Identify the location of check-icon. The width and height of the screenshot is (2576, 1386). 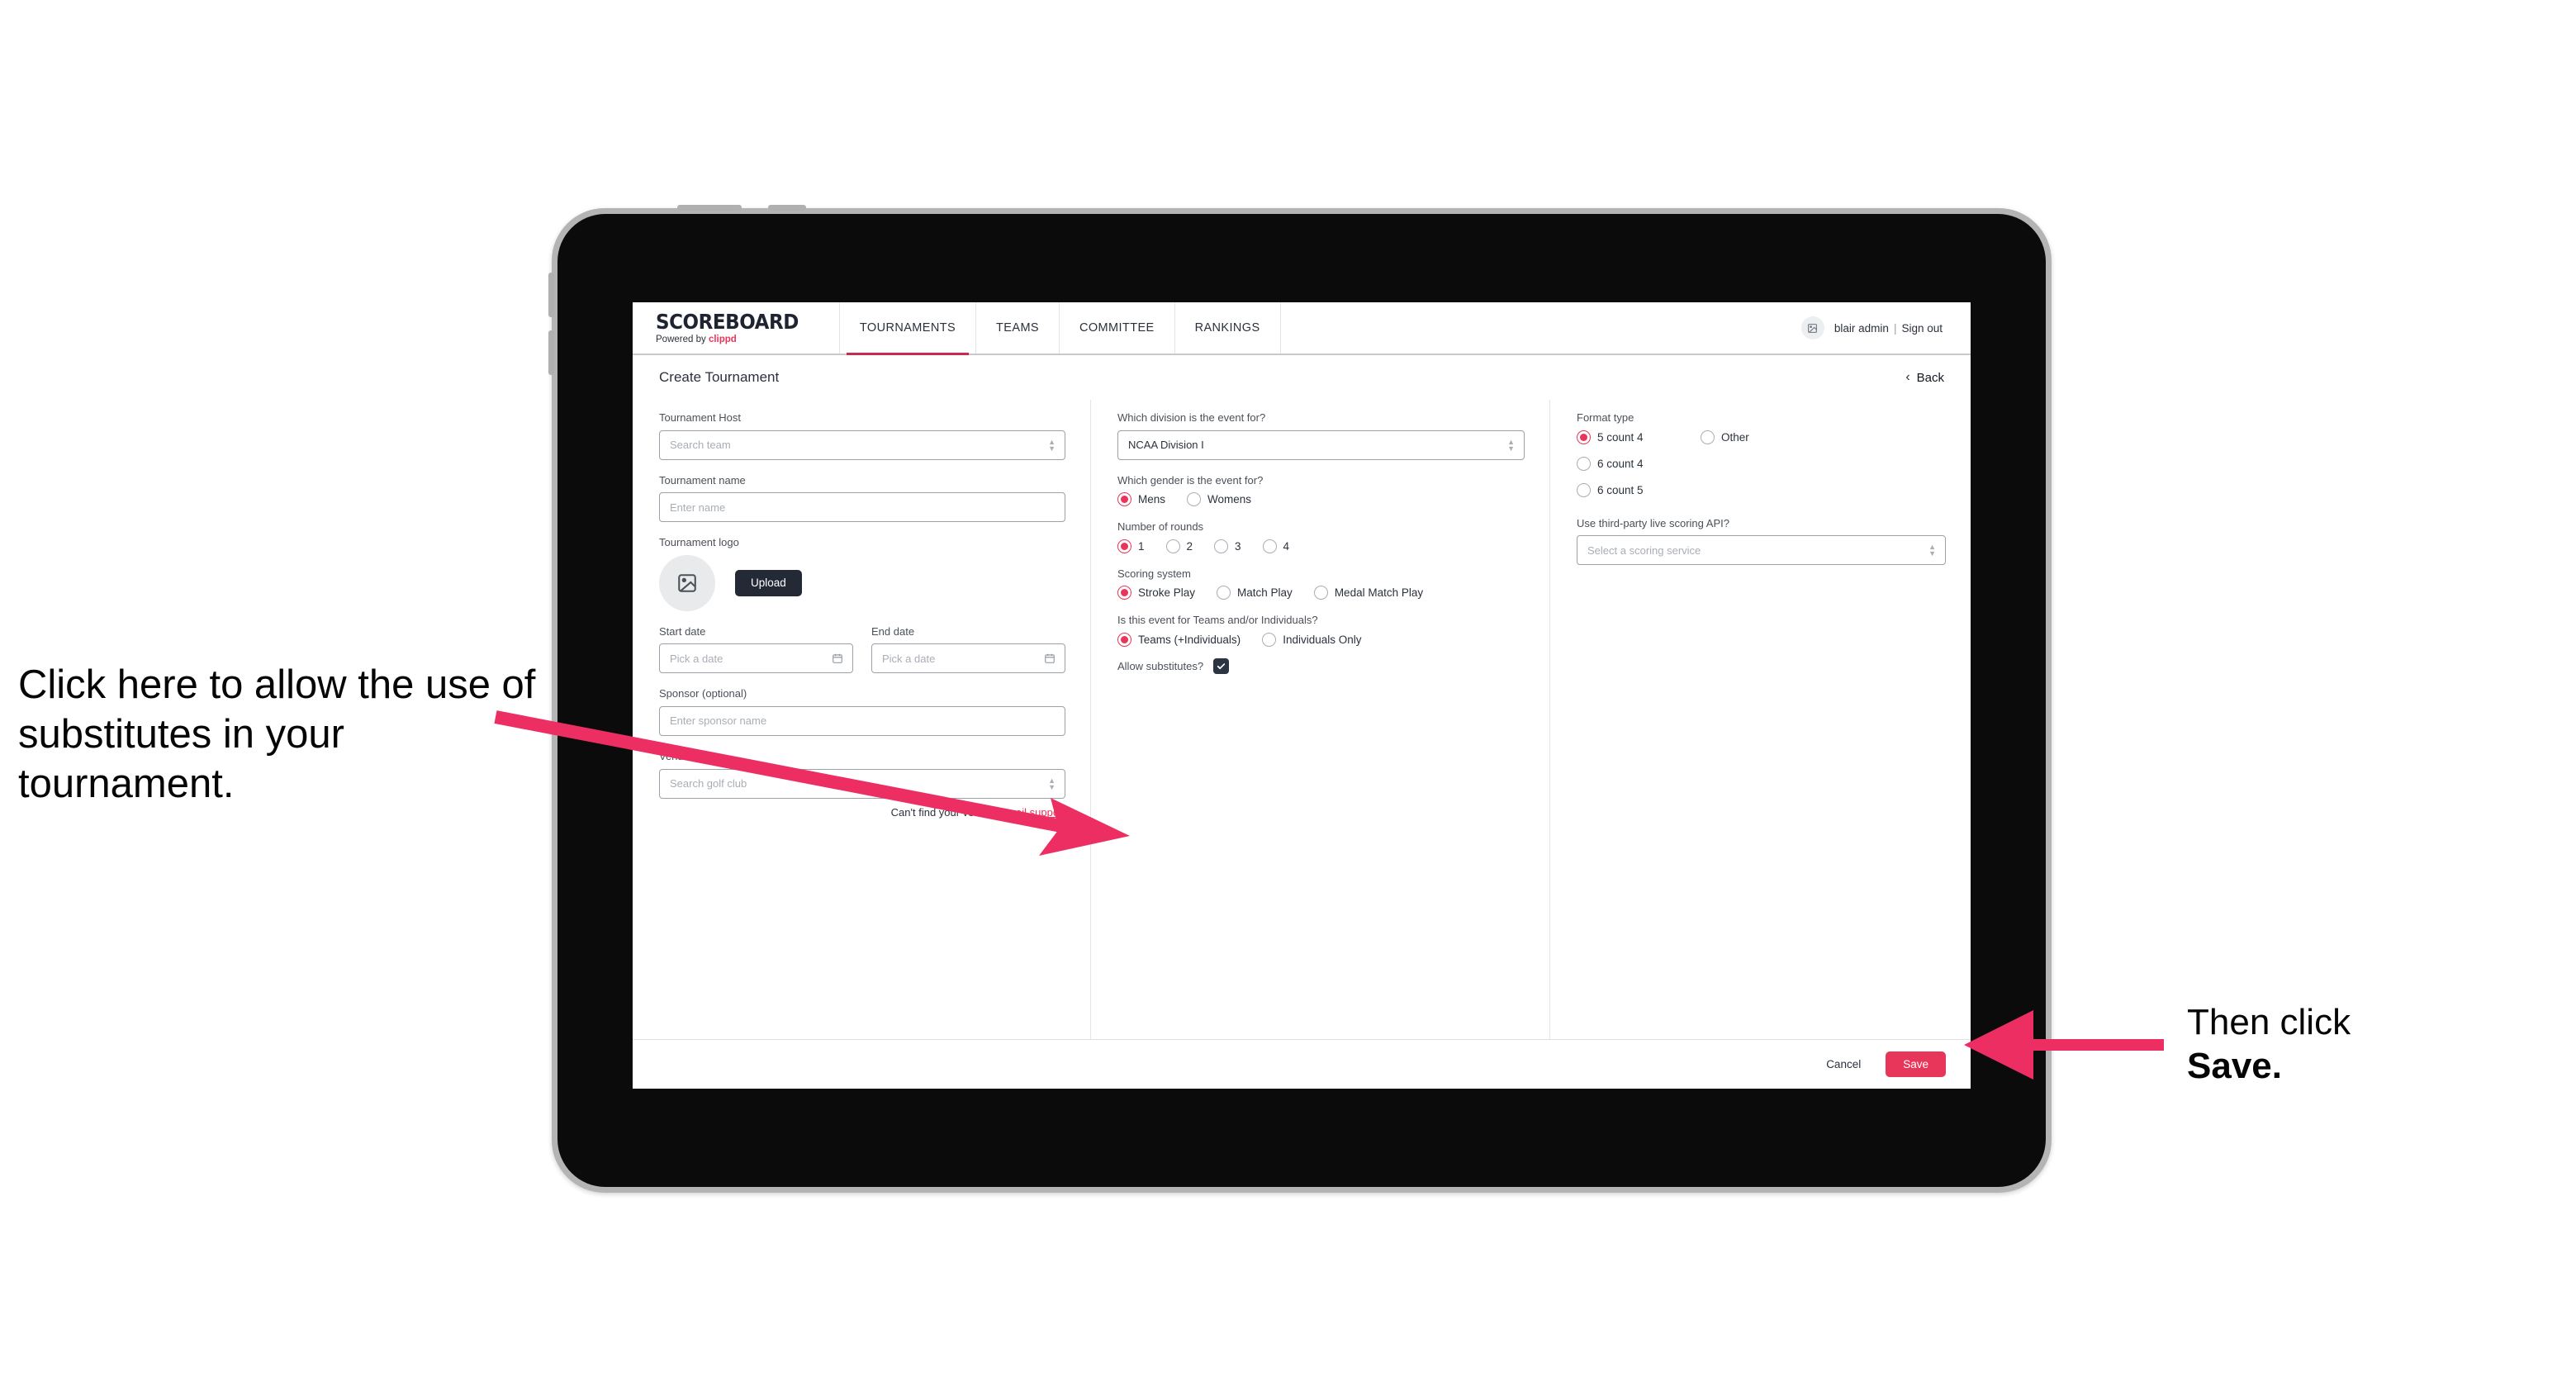
(1221, 666).